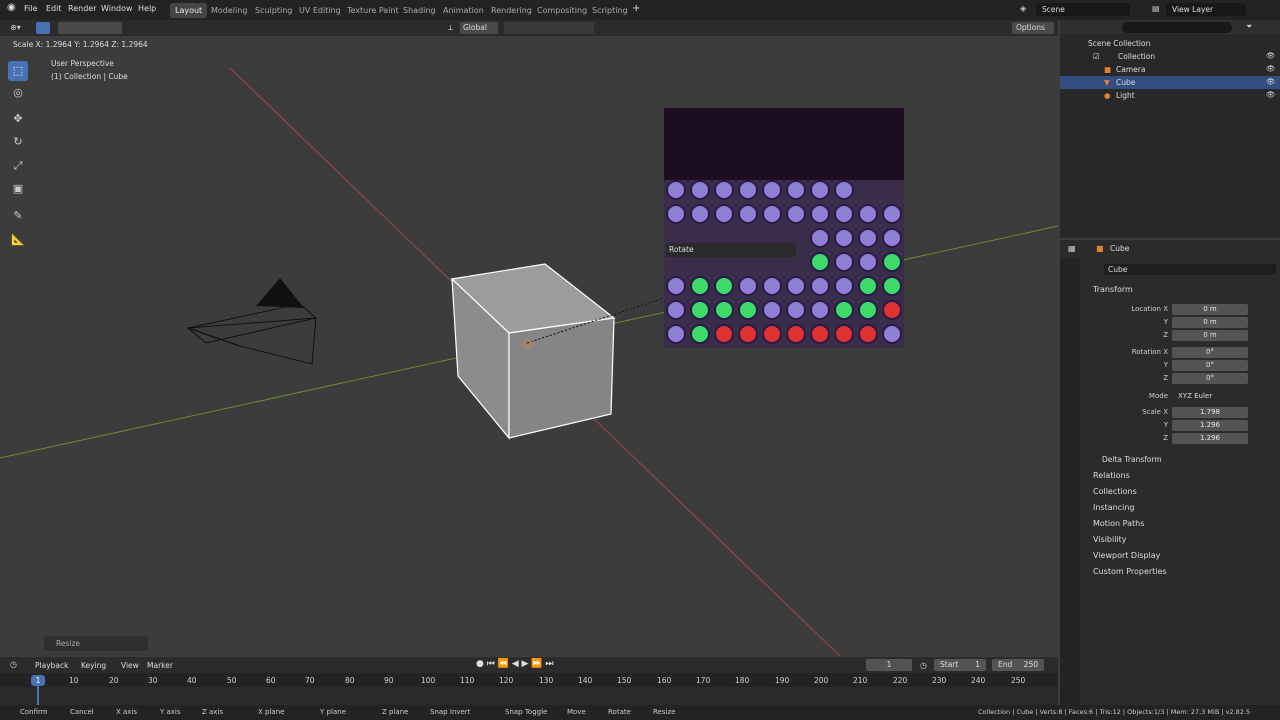  What do you see at coordinates (529, 696) in the screenshot?
I see `keyframe-area` at bounding box center [529, 696].